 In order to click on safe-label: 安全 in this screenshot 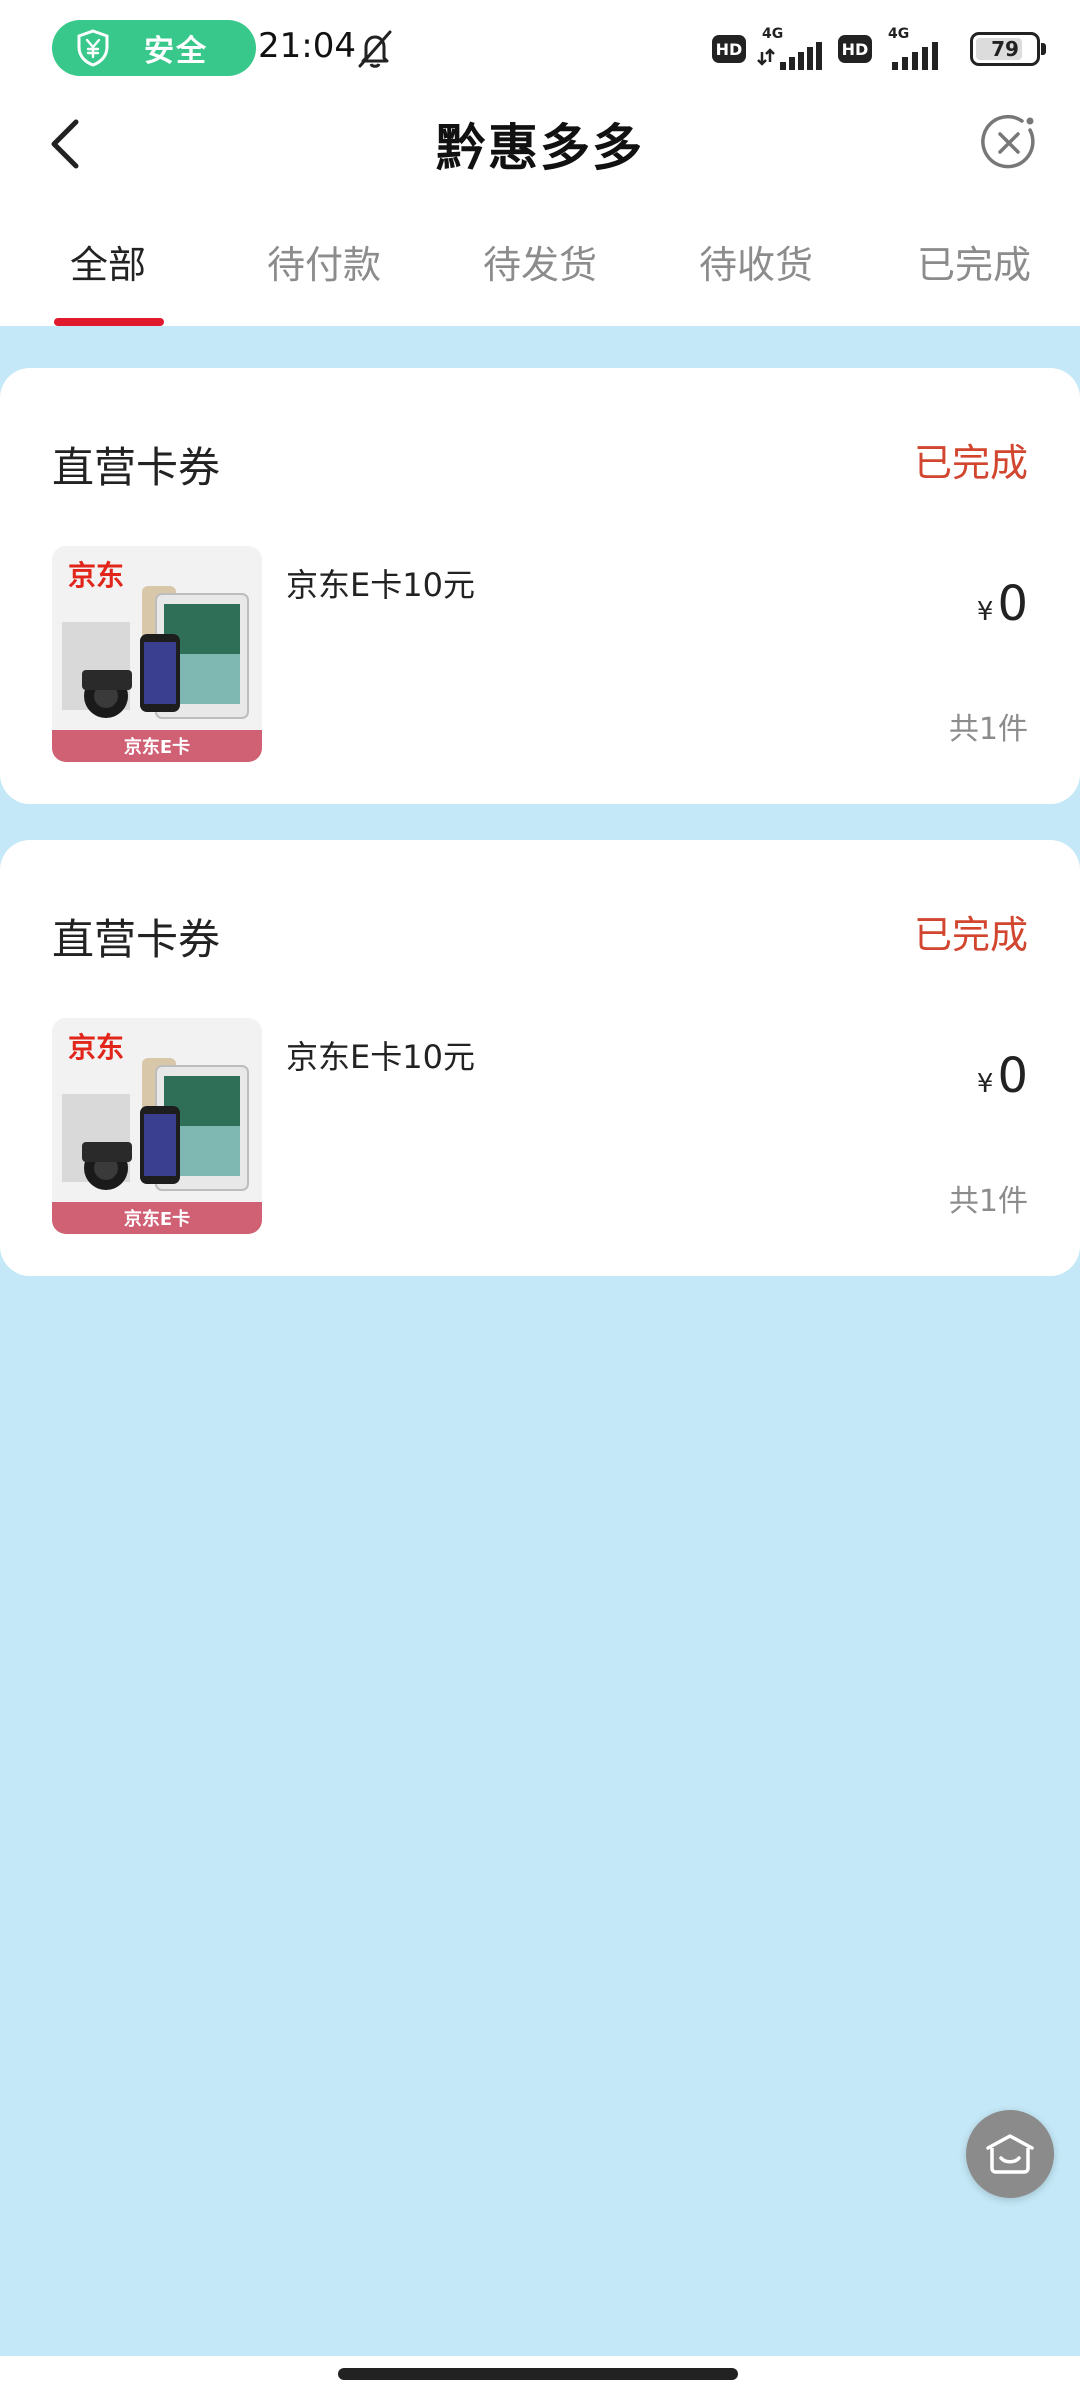, I will do `click(176, 51)`.